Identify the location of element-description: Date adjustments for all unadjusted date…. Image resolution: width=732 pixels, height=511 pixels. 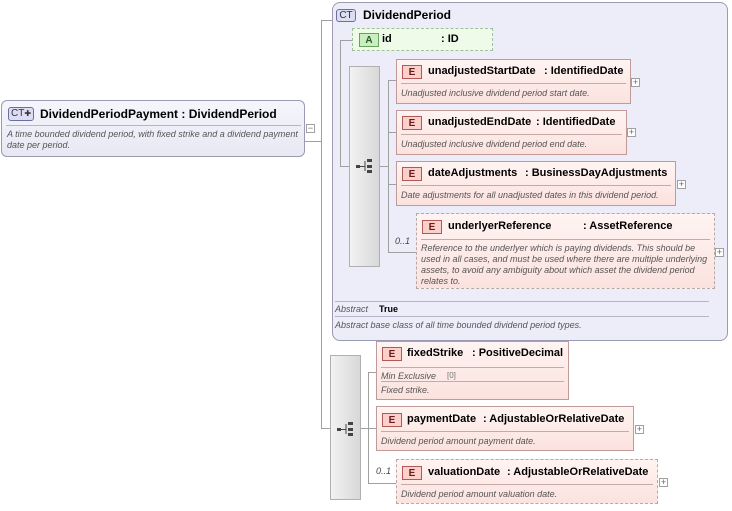
(530, 195).